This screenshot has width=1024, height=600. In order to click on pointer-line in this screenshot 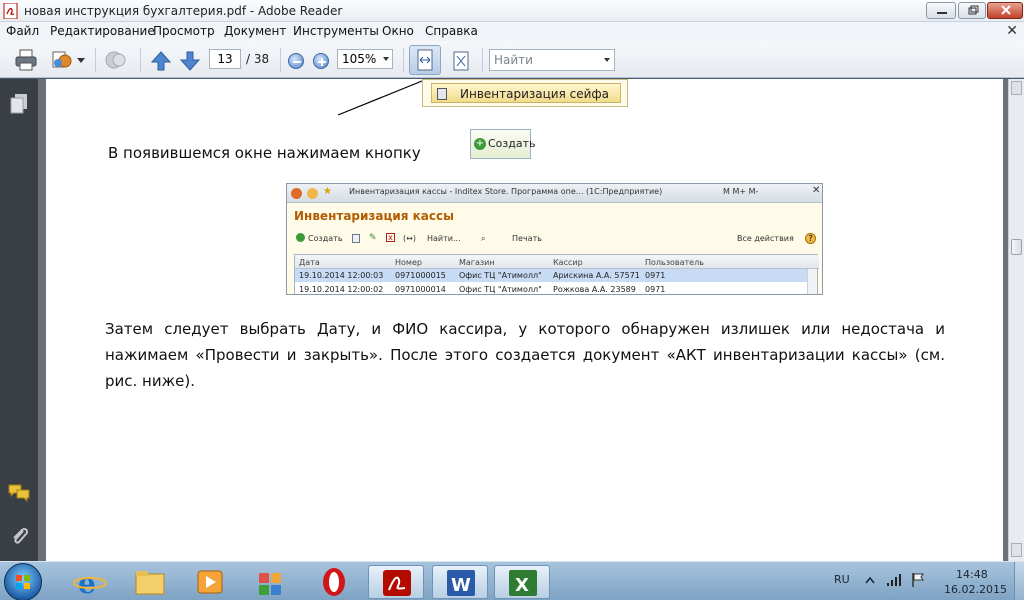, I will do `click(380, 98)`.